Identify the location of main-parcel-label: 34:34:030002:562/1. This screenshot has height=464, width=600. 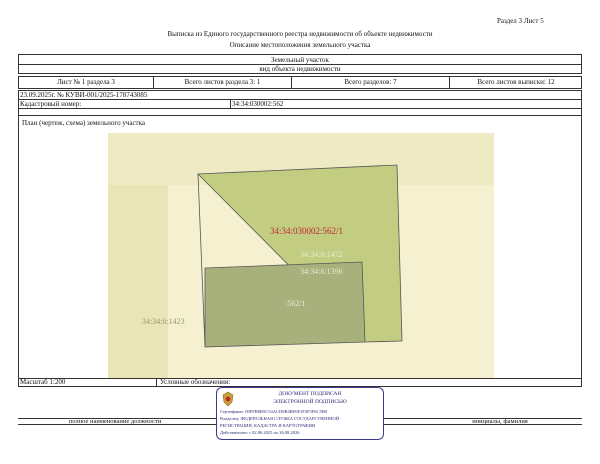
(307, 231).